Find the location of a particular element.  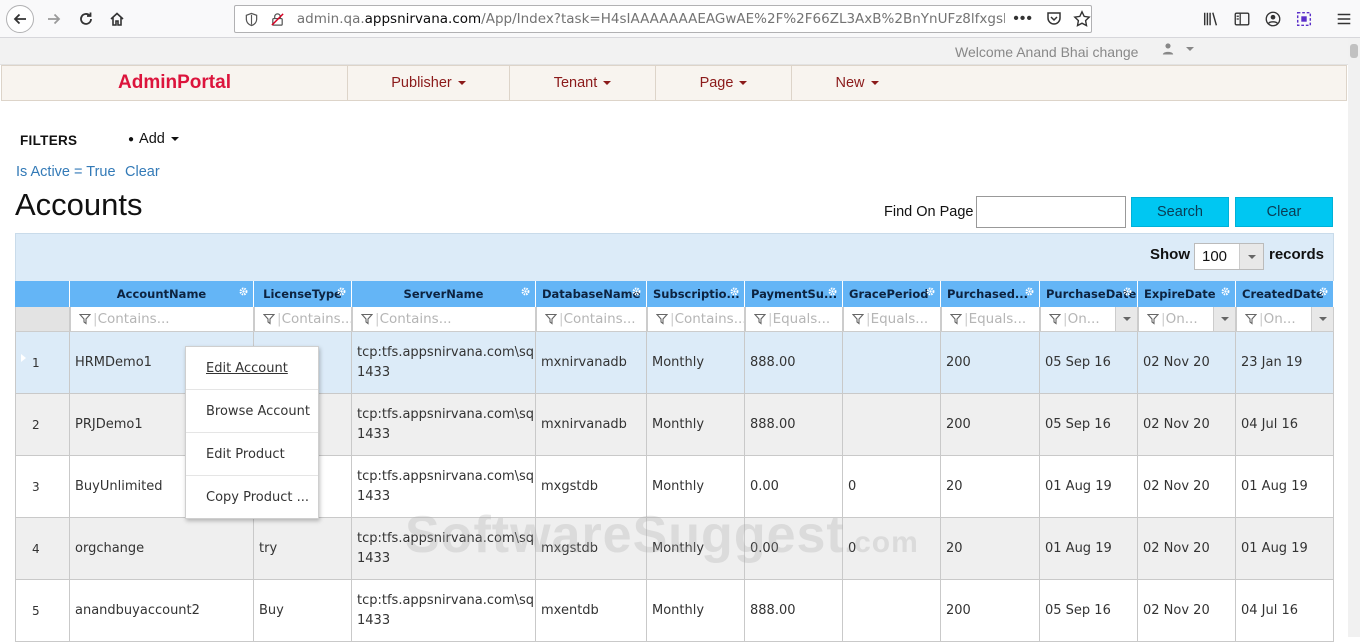

hamburger-menu-icon is located at coordinates (1344, 19).